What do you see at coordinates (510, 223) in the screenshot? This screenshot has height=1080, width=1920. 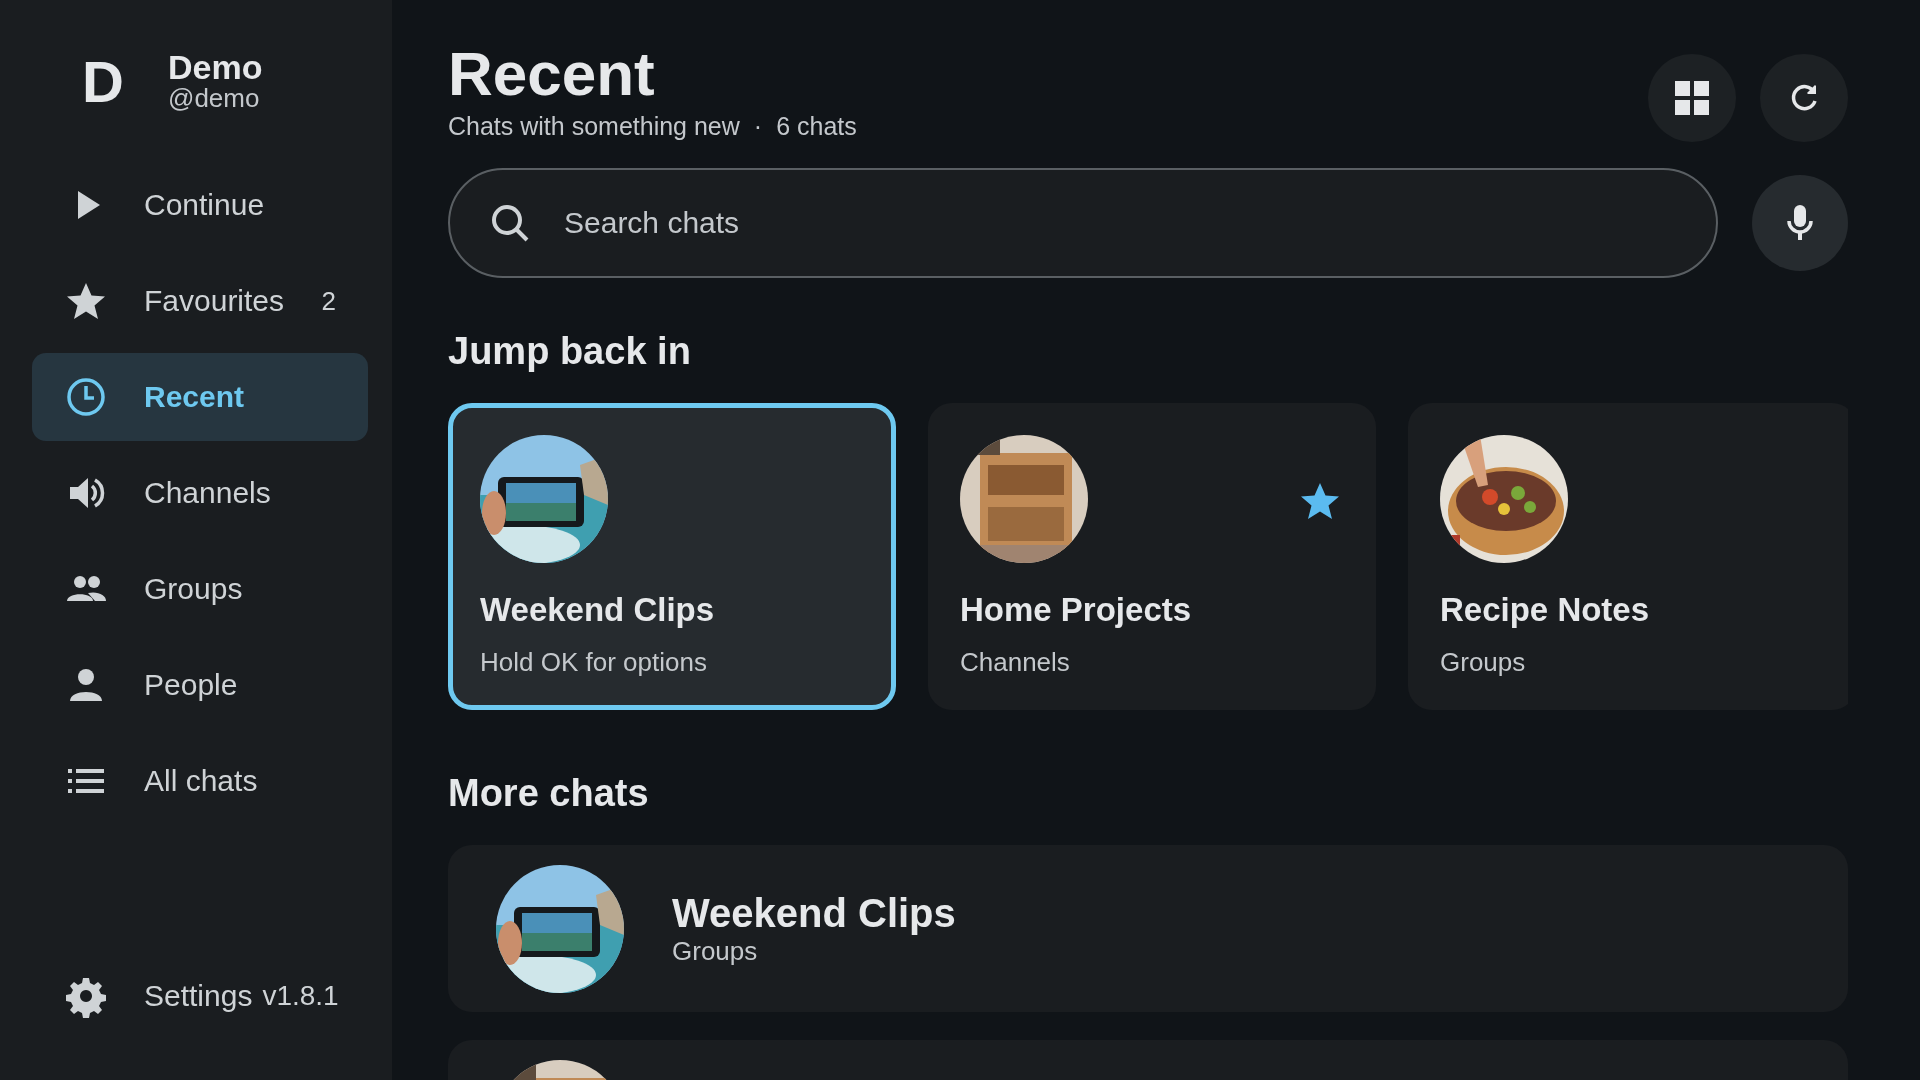 I see `search-icon` at bounding box center [510, 223].